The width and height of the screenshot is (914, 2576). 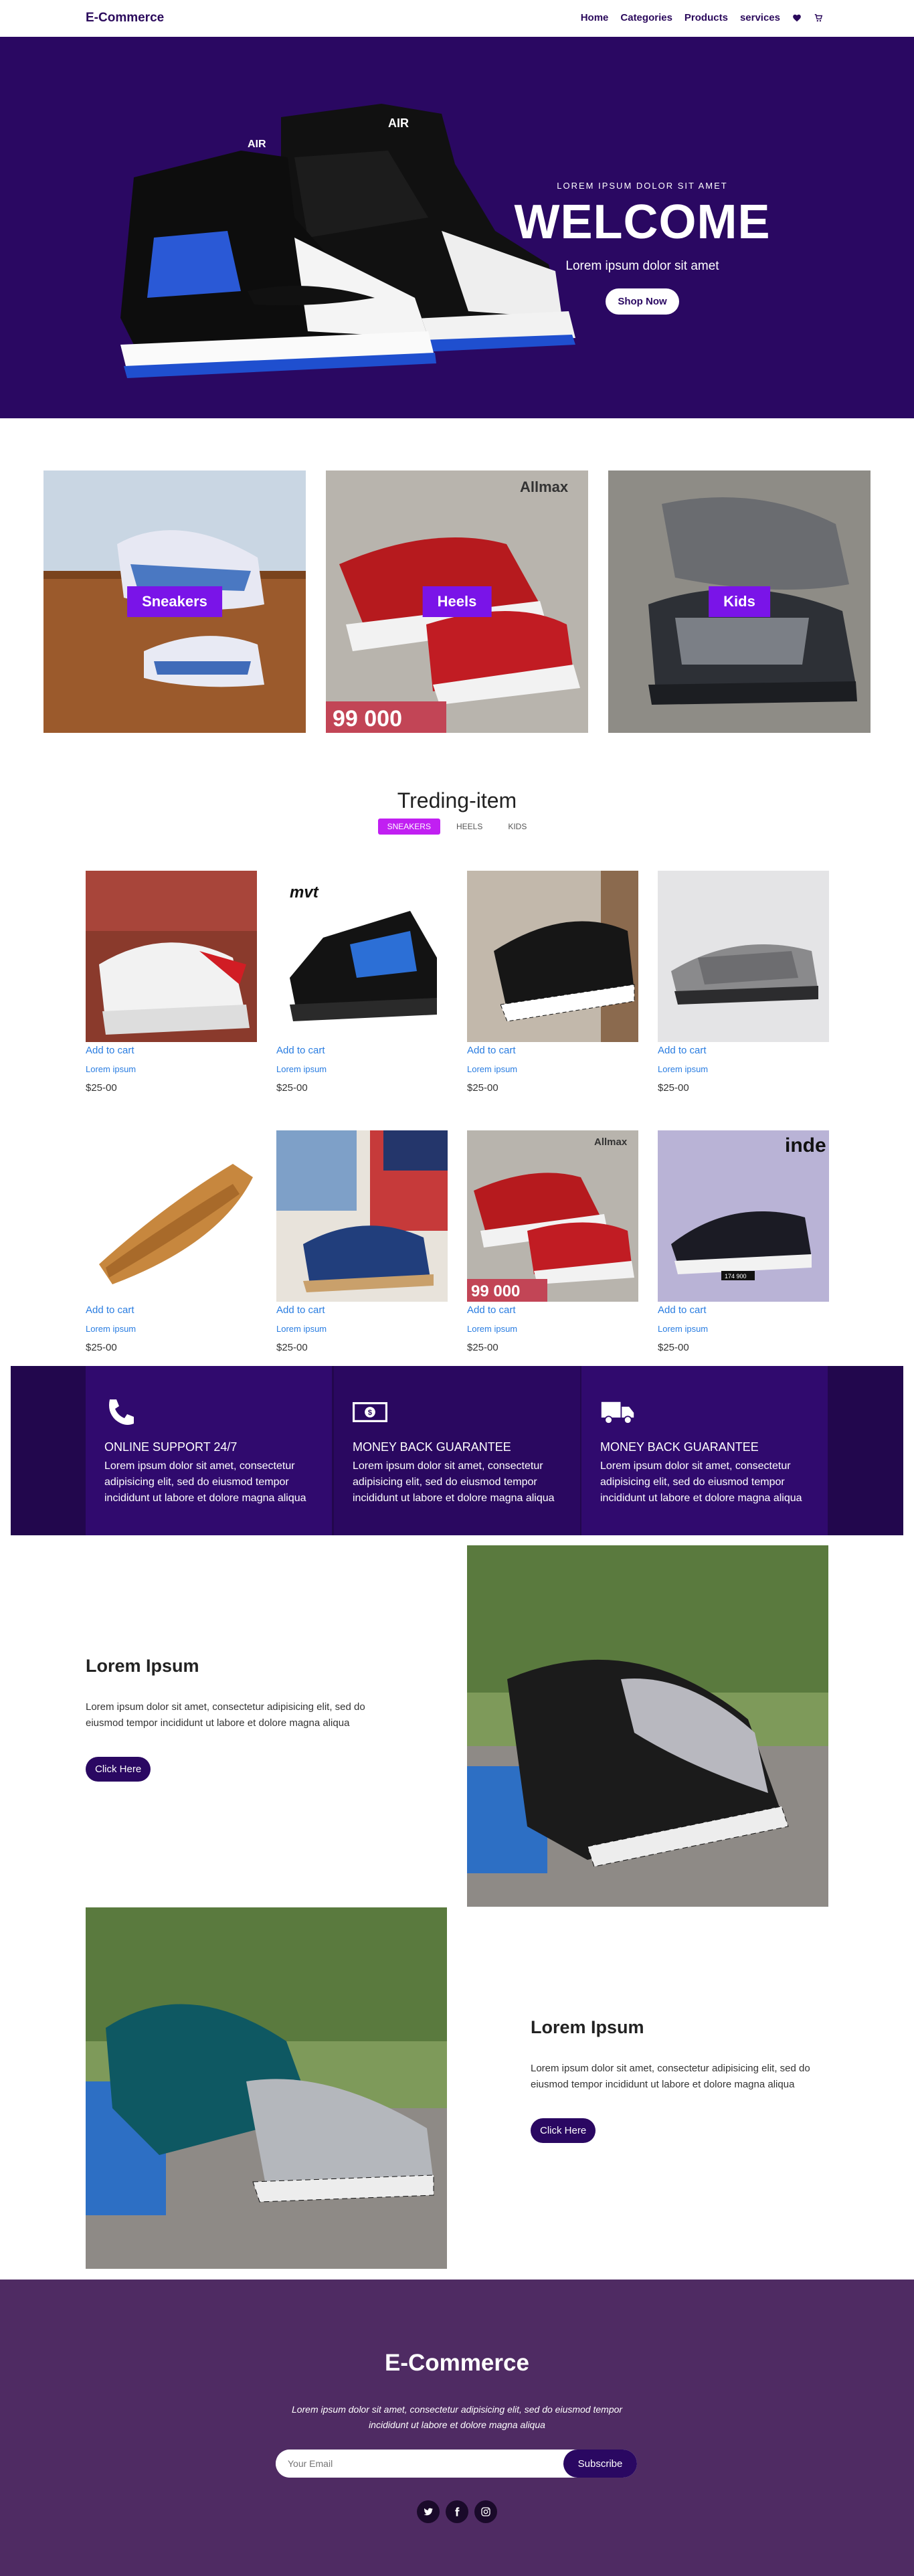 What do you see at coordinates (409, 827) in the screenshot?
I see `tab-sneakers: SNEAKERS` at bounding box center [409, 827].